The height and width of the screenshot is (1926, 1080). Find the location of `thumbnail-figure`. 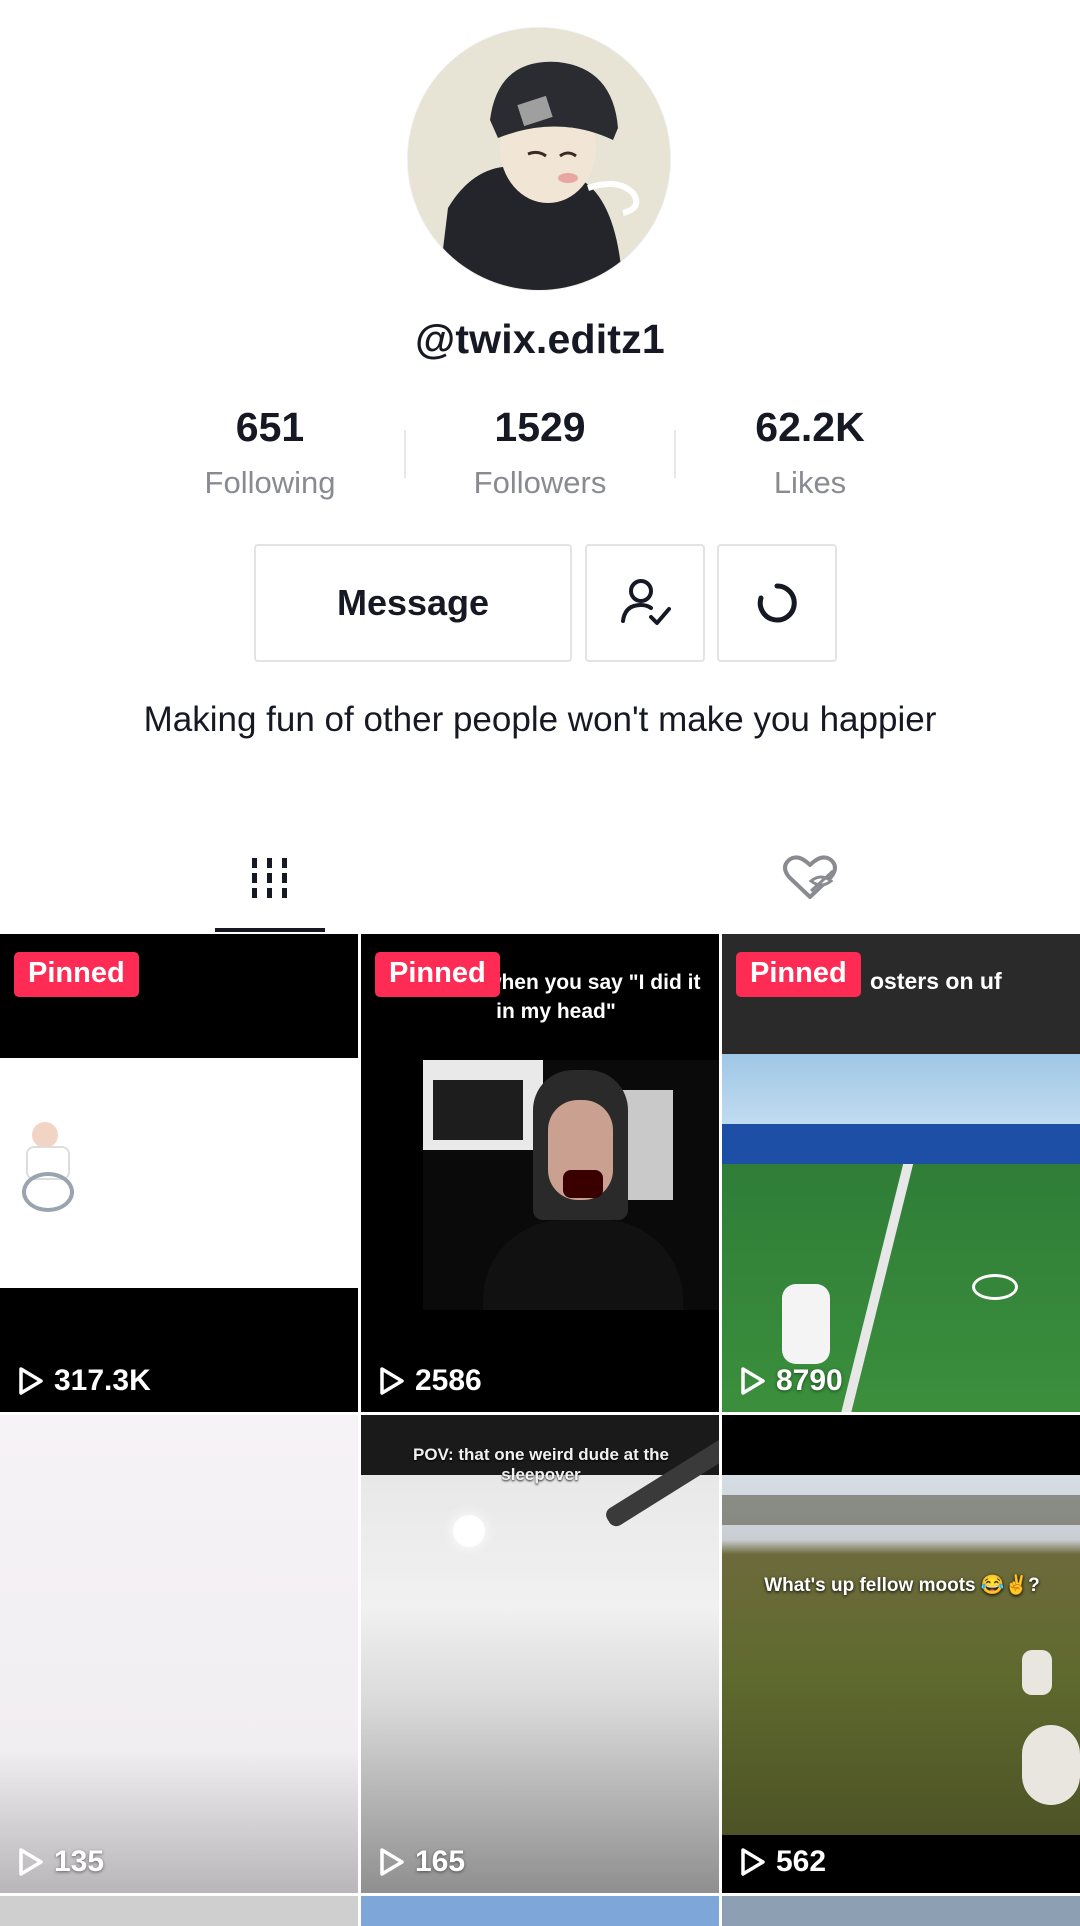

thumbnail-figure is located at coordinates (48, 1167).